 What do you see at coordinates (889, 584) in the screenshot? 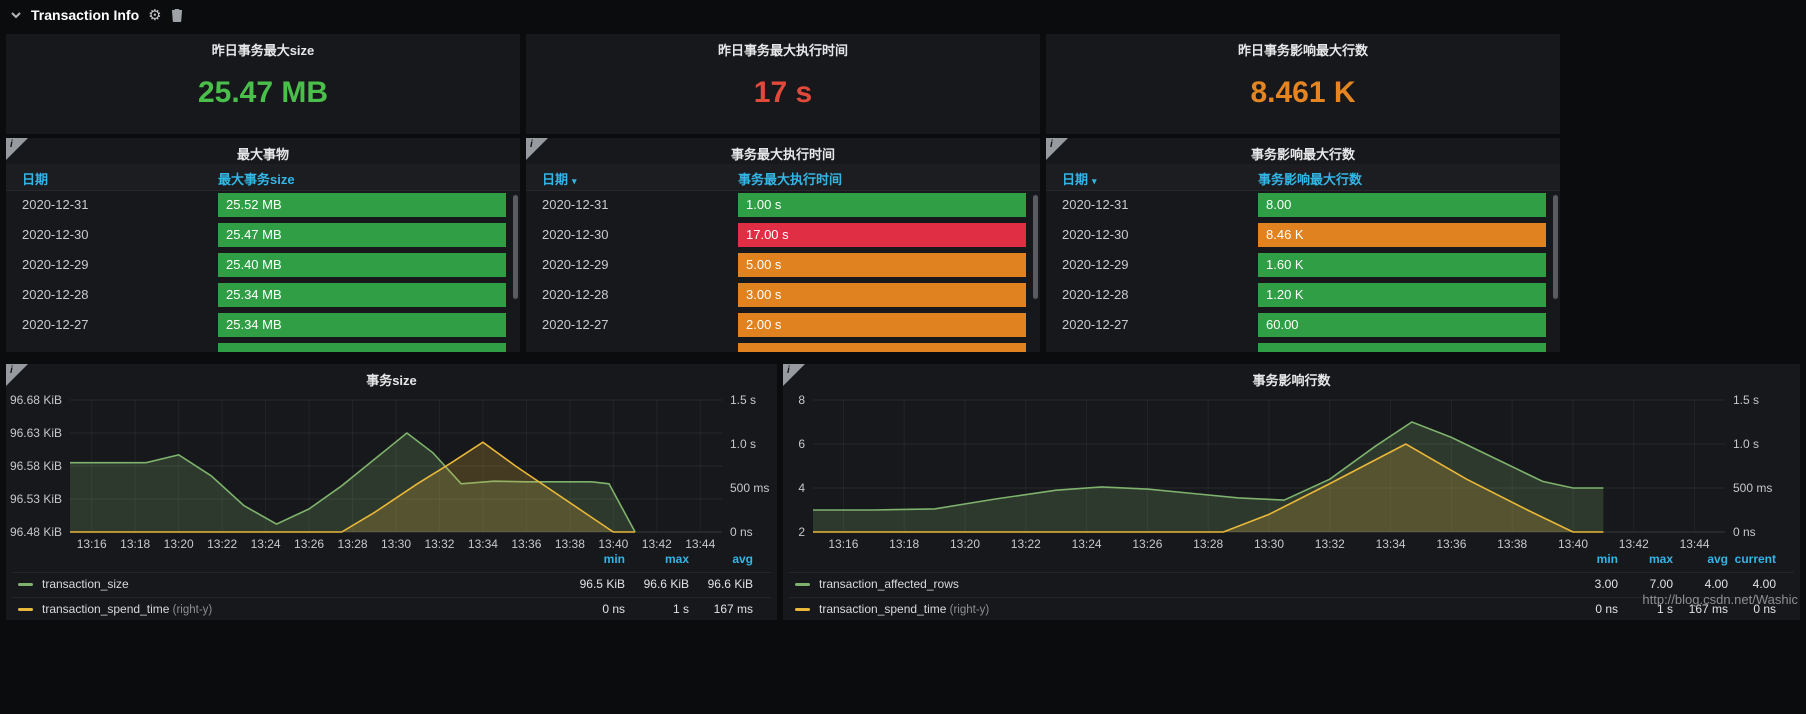
I see `legend-series-name: transaction_affected_rows` at bounding box center [889, 584].